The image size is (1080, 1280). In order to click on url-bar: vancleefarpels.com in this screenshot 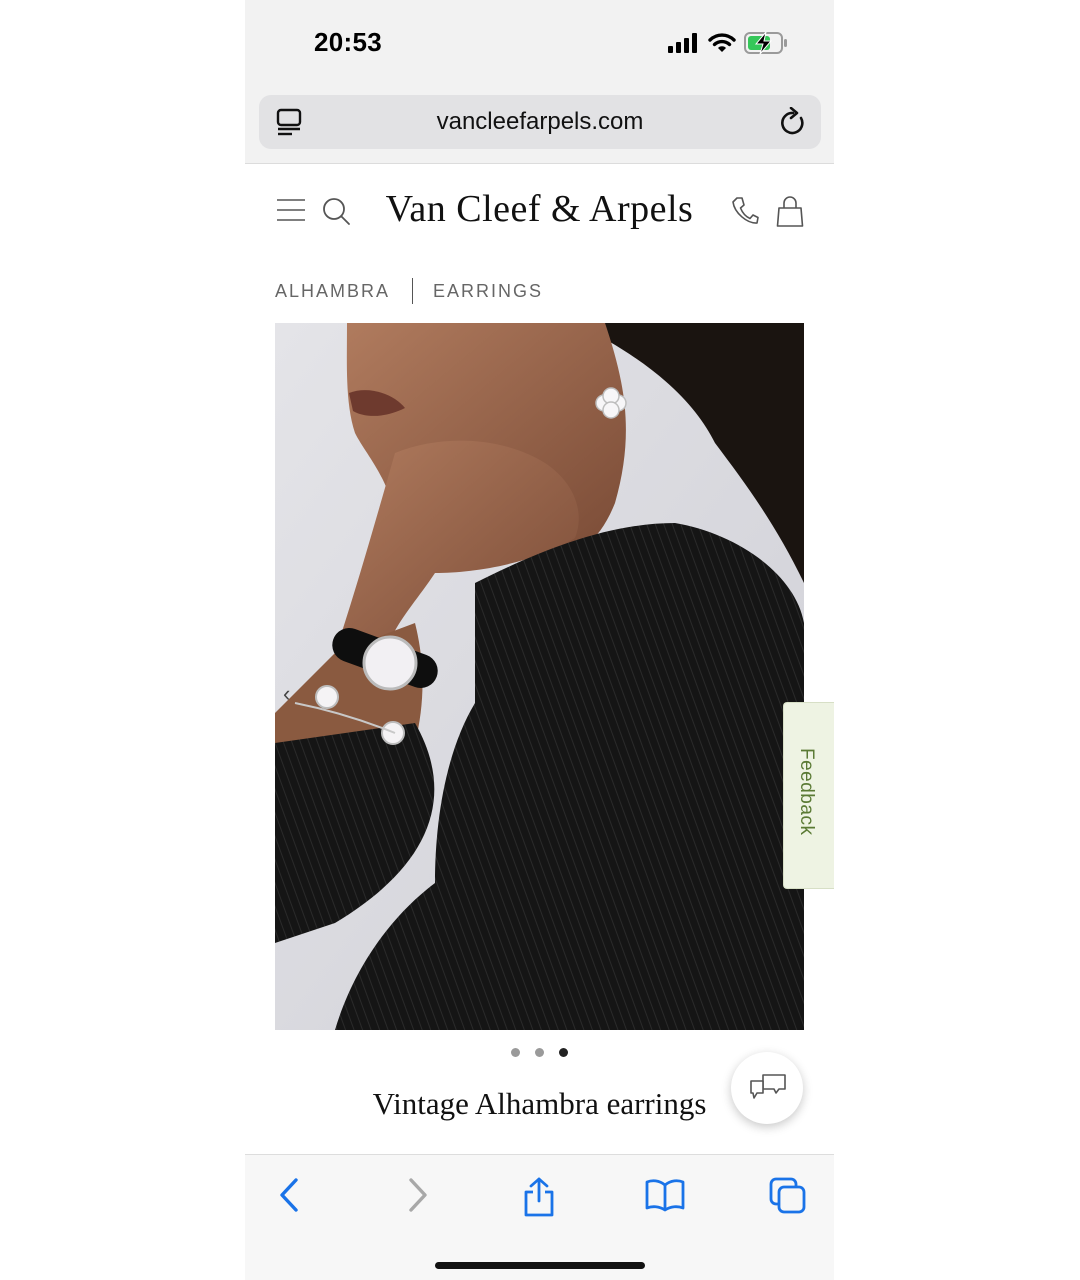, I will do `click(540, 122)`.